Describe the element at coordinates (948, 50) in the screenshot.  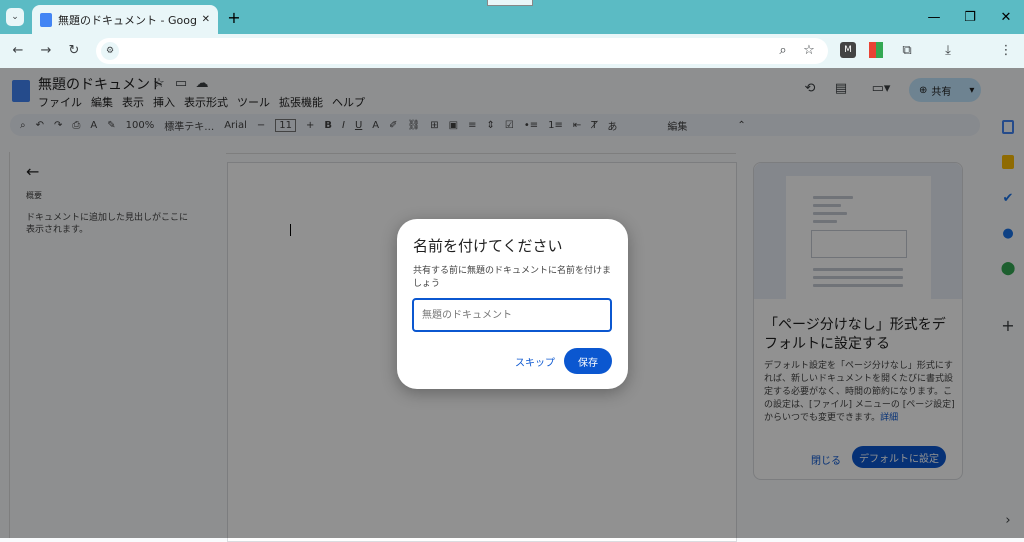
I see `download-icon: ⤓` at that location.